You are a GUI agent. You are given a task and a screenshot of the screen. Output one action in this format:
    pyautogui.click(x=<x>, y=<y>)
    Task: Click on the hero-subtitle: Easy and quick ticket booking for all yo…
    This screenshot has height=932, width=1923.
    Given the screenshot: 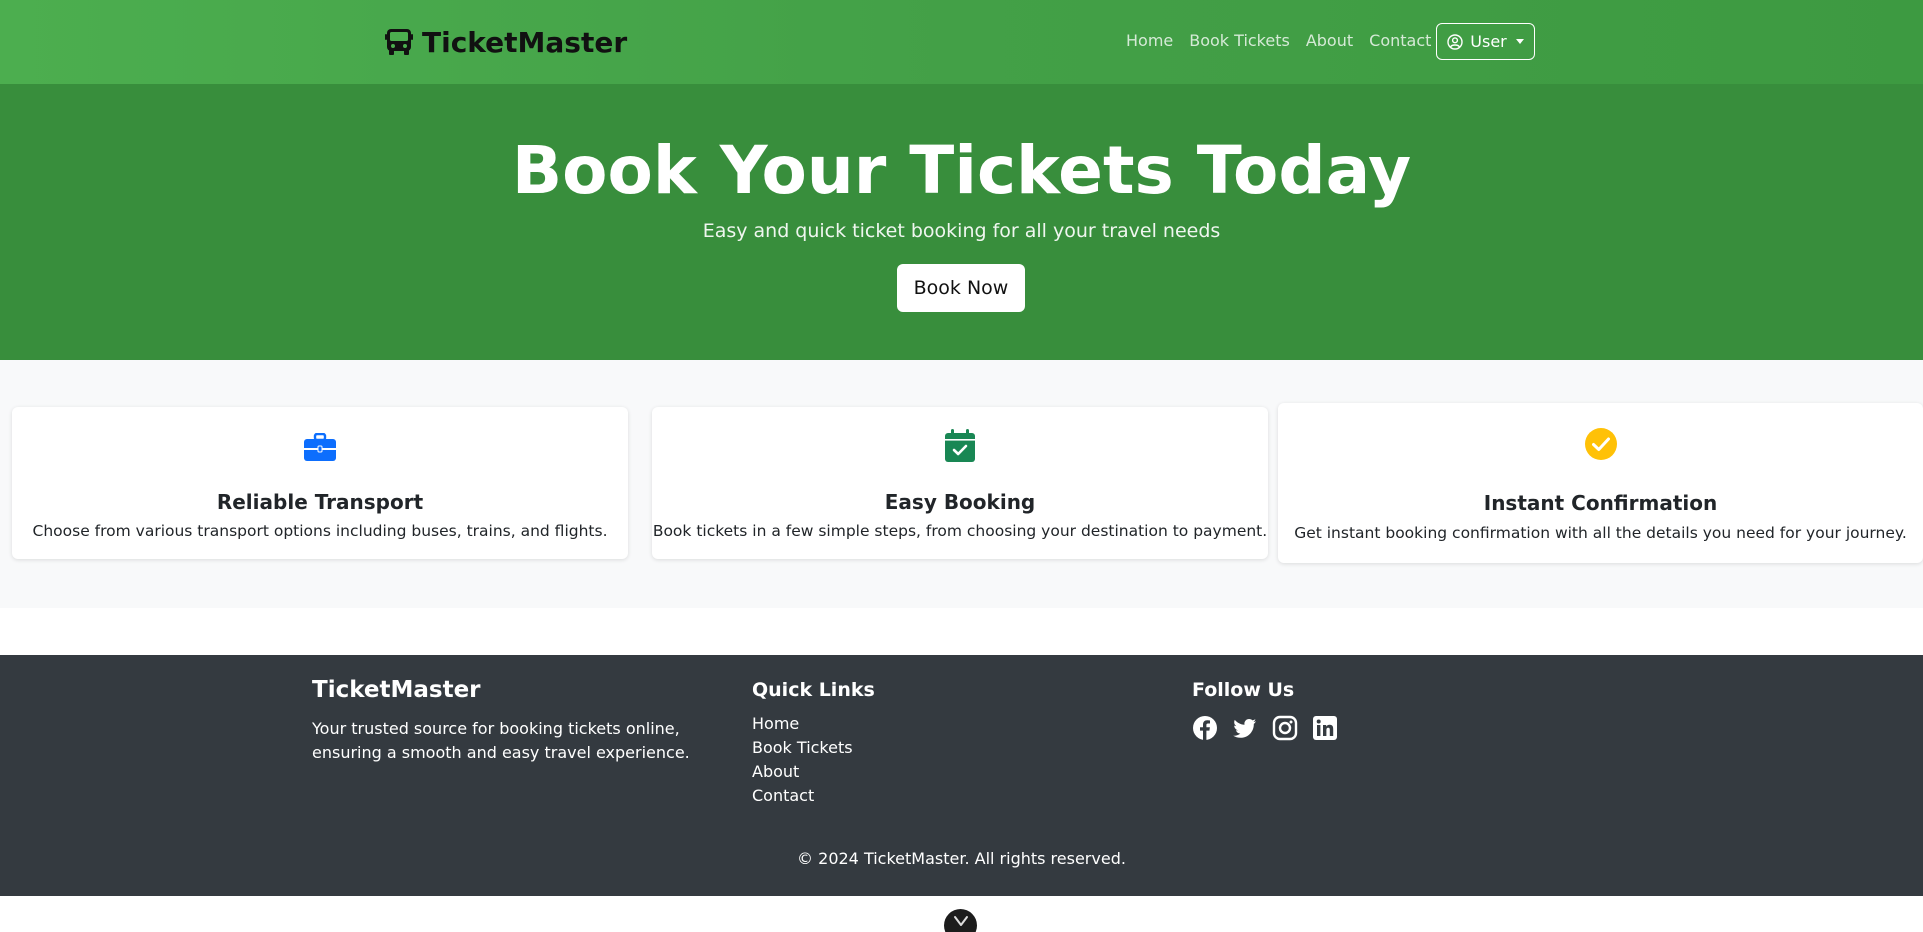 What is the action you would take?
    pyautogui.click(x=961, y=231)
    